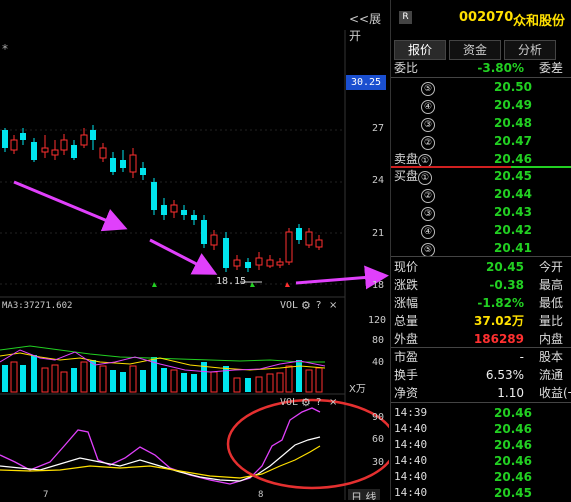  What do you see at coordinates (289, 402) in the screenshot?
I see `kdj-indicator-name: VOL` at bounding box center [289, 402].